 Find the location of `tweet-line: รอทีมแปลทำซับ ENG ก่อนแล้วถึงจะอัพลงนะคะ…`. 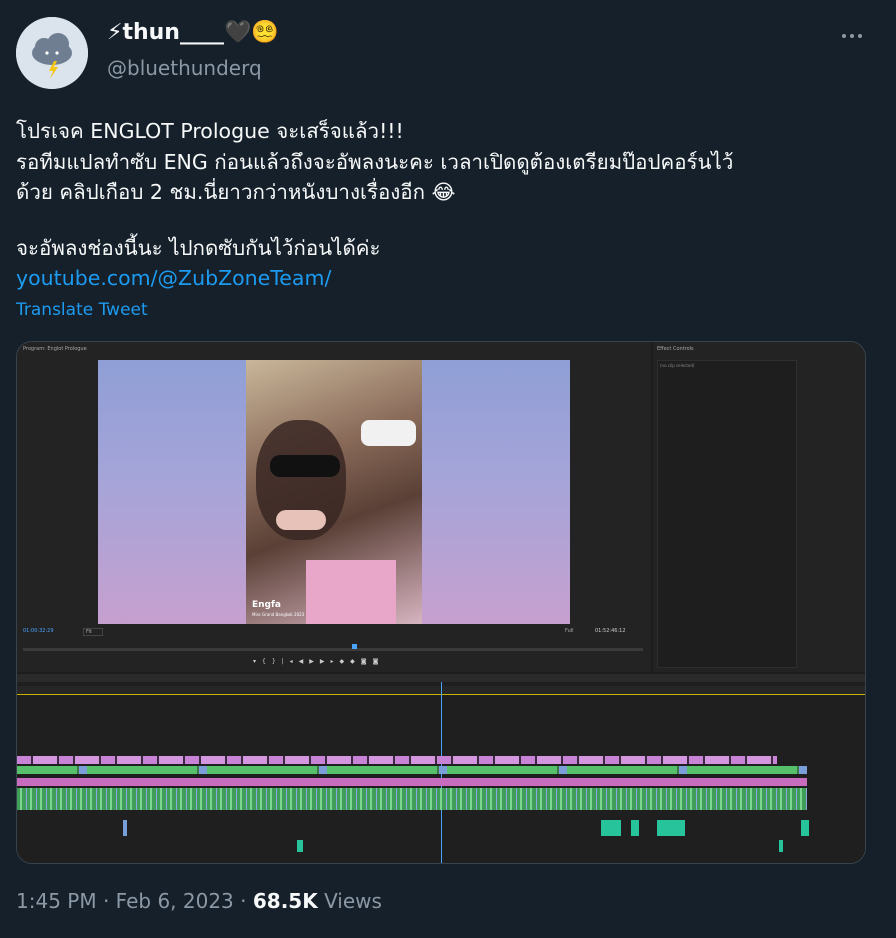

tweet-line: รอทีมแปลทำซับ ENG ก่อนแล้วถึงจะอัพลงนะคะ… is located at coordinates (375, 161).